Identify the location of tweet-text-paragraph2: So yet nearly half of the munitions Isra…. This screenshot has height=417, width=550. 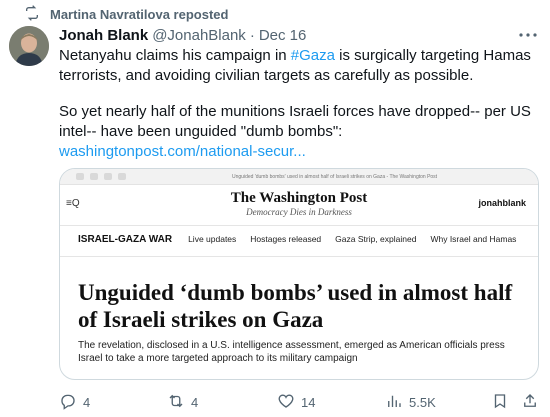
(295, 121).